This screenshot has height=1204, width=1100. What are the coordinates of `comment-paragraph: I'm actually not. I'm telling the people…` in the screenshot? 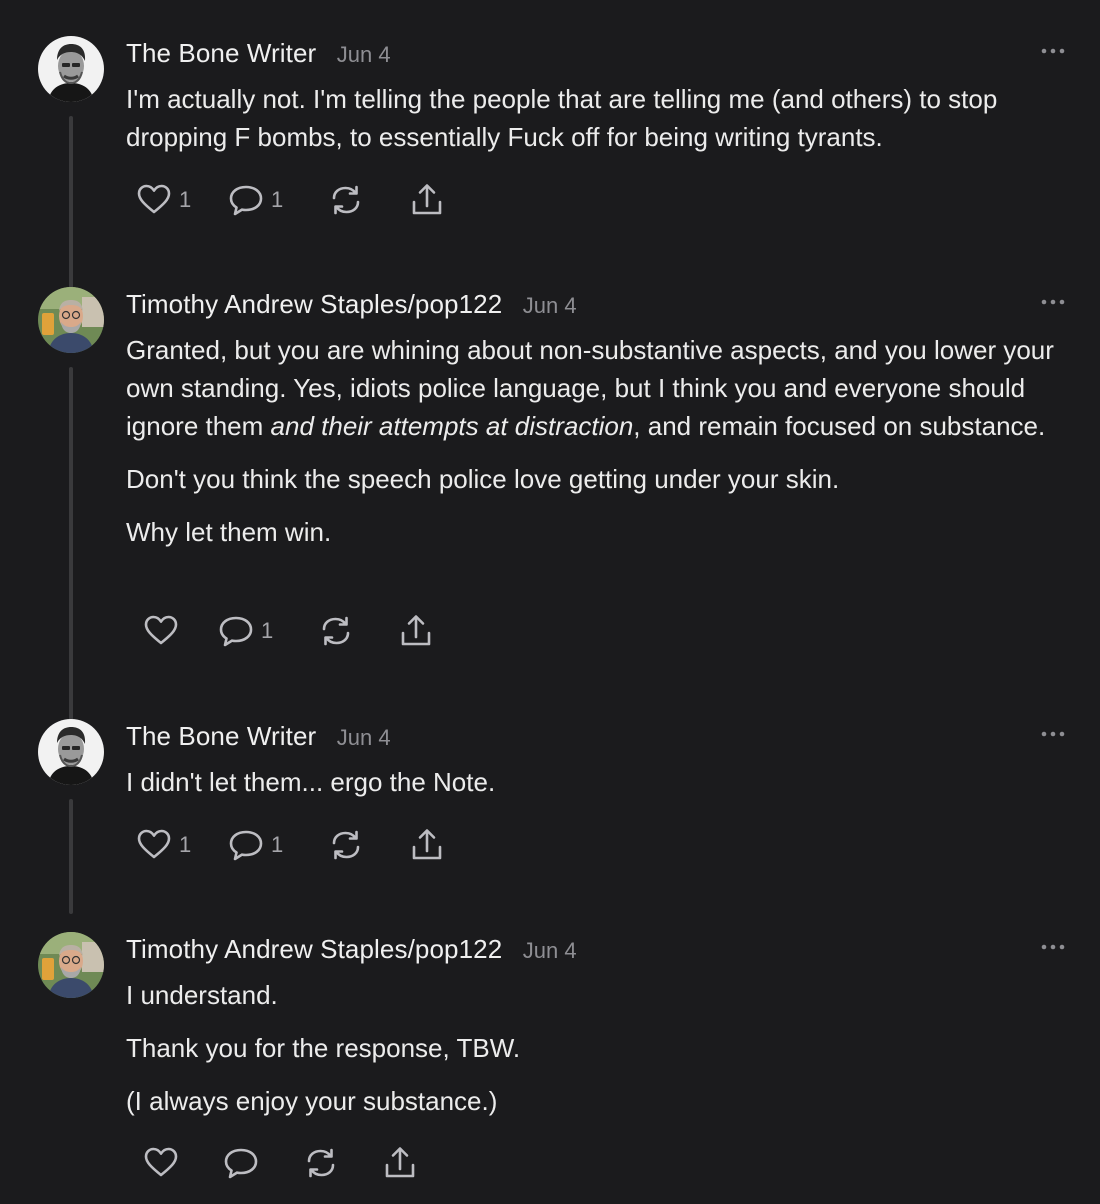 It's located at (562, 118).